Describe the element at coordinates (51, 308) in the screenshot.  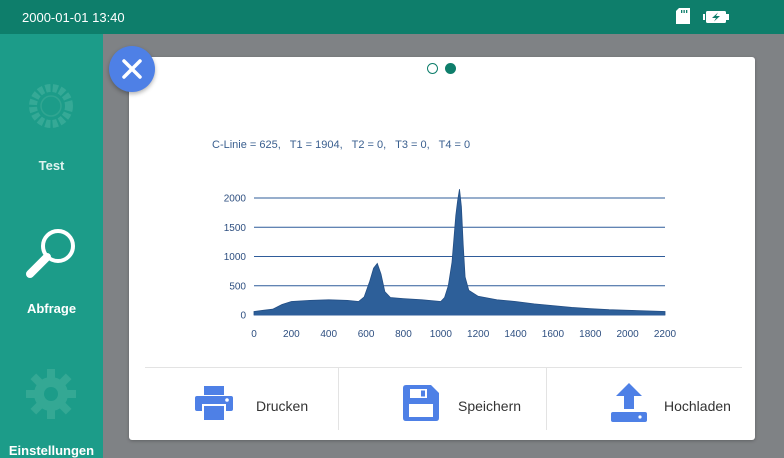
I see `sidebar-item-label: Abfrage` at that location.